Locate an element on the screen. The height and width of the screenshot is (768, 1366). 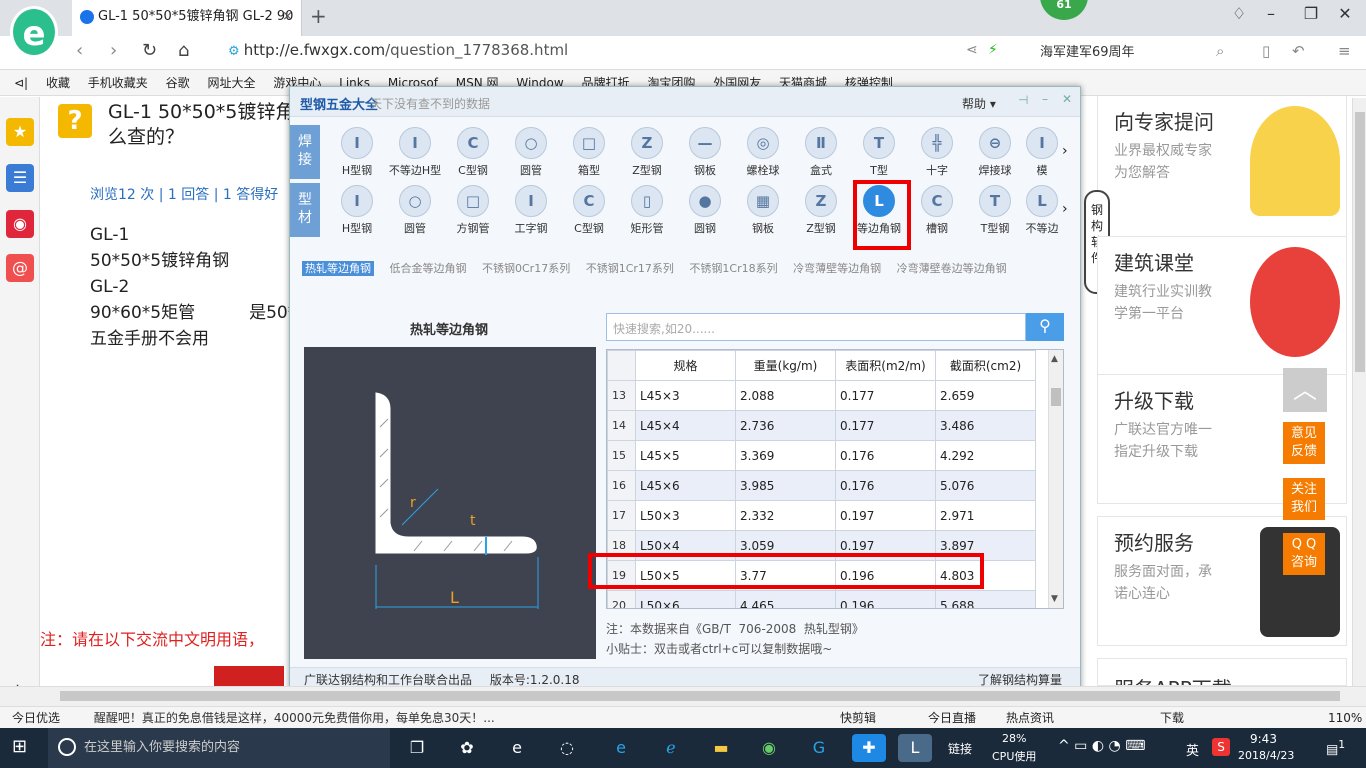
clock-date: 2018/4/23 is located at coordinates (1266, 755).